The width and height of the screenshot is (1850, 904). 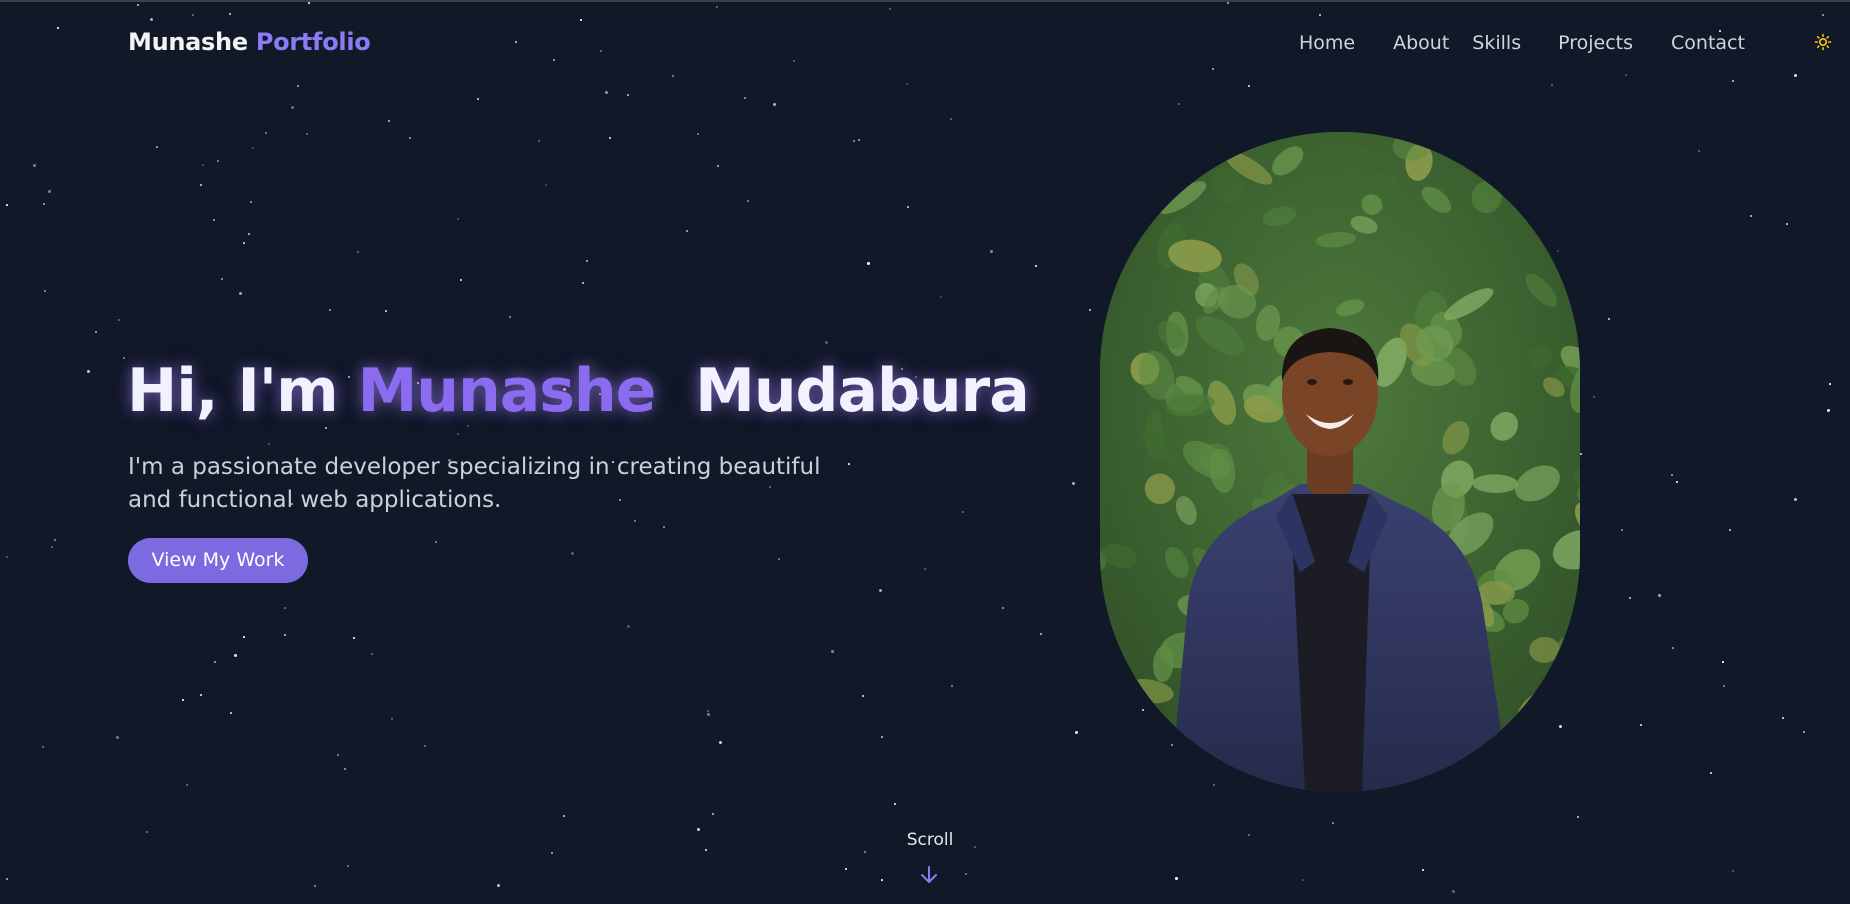 What do you see at coordinates (1823, 42) in the screenshot?
I see `theme-toggle-button` at bounding box center [1823, 42].